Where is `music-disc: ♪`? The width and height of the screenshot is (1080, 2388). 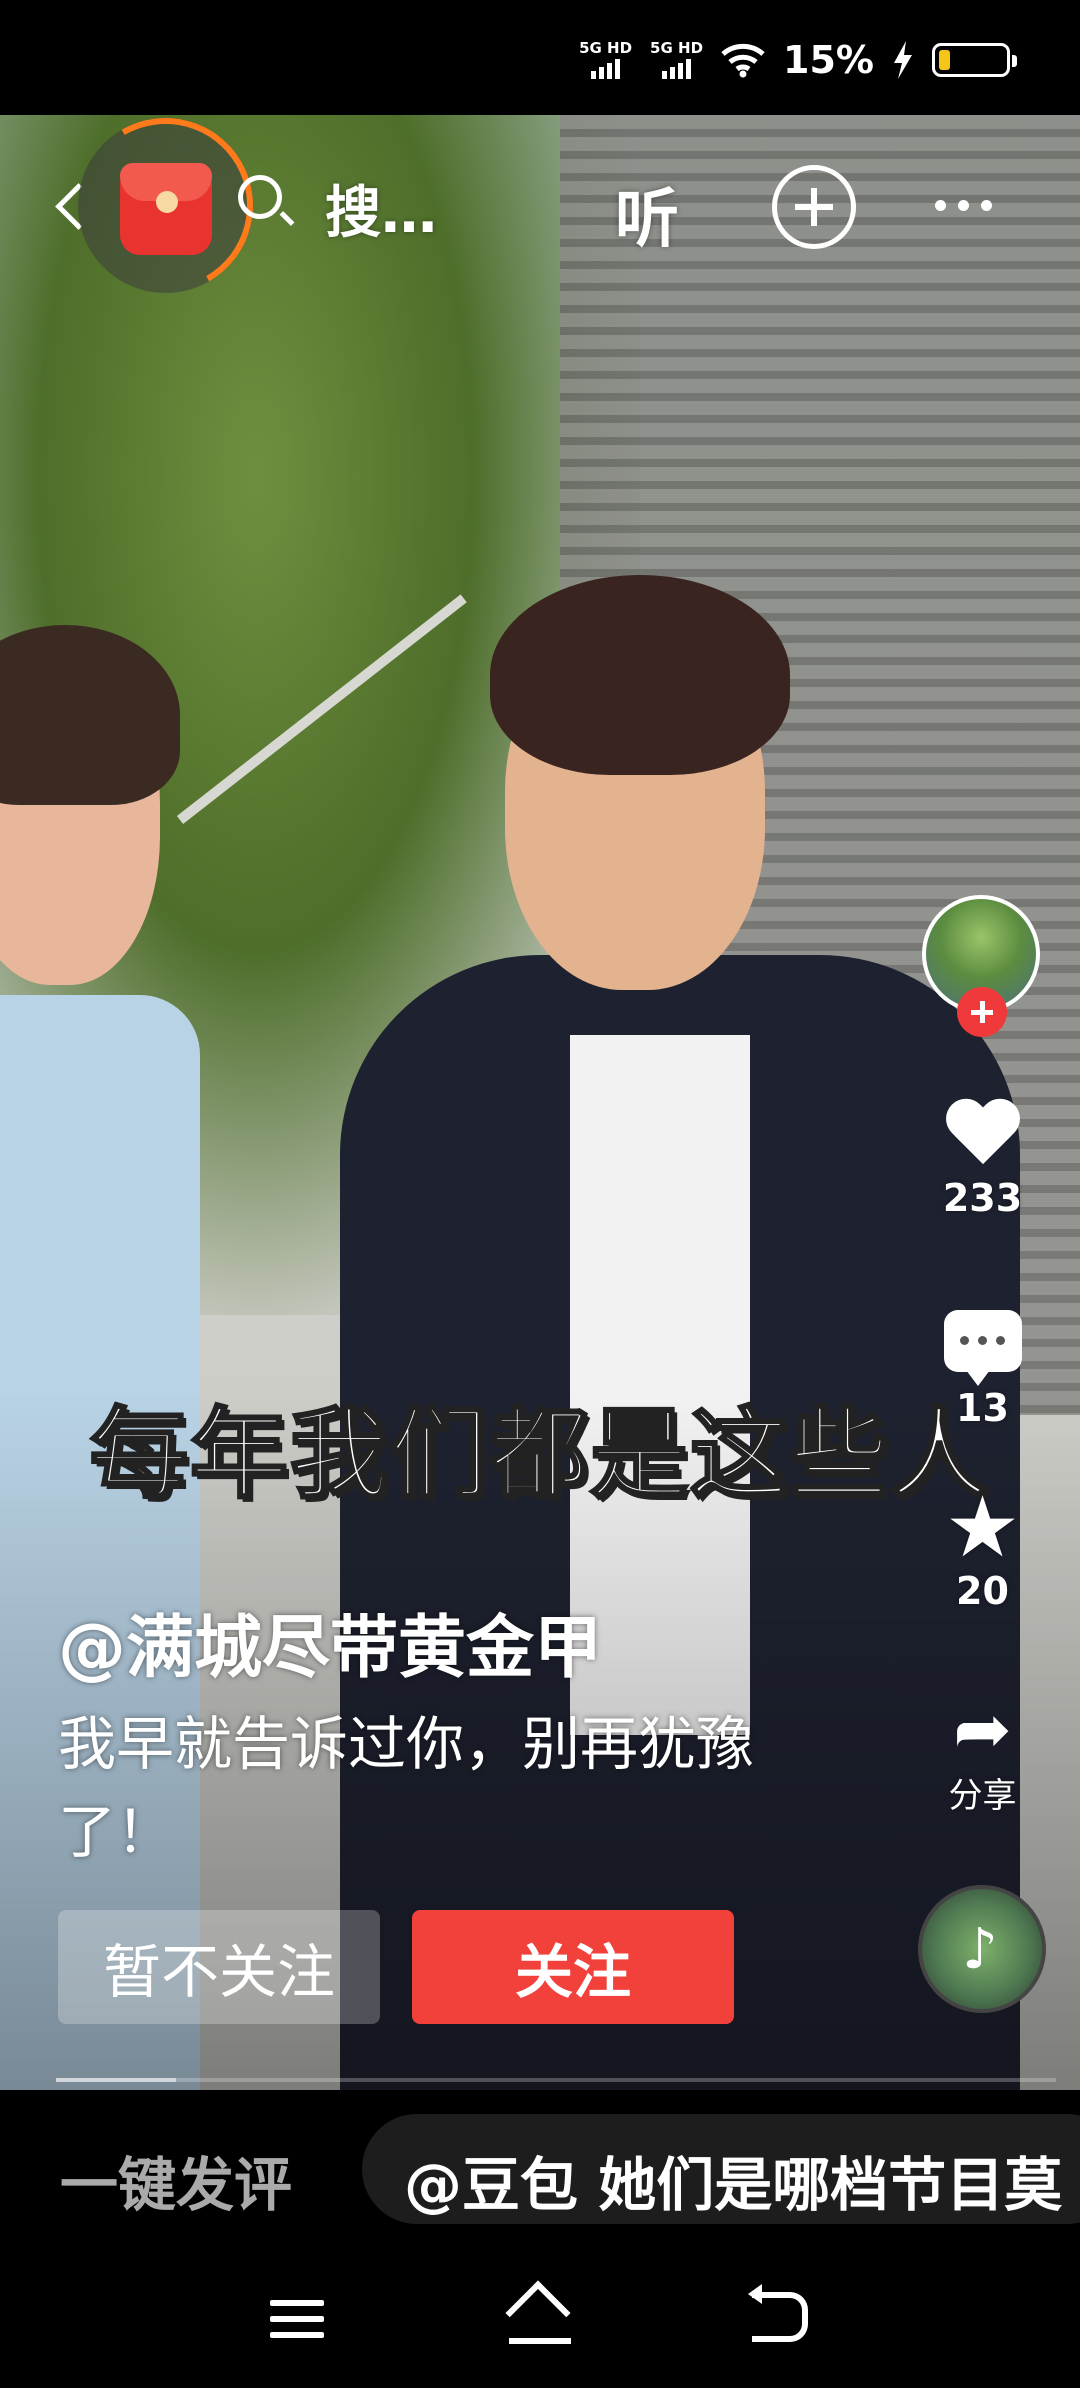
music-disc: ♪ is located at coordinates (982, 1949).